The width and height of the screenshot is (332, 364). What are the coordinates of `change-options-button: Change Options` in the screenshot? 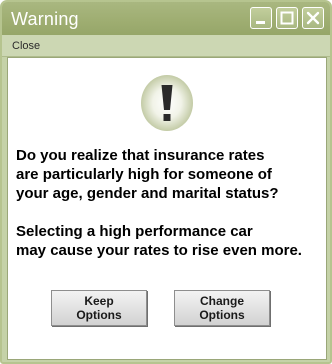 It's located at (222, 308).